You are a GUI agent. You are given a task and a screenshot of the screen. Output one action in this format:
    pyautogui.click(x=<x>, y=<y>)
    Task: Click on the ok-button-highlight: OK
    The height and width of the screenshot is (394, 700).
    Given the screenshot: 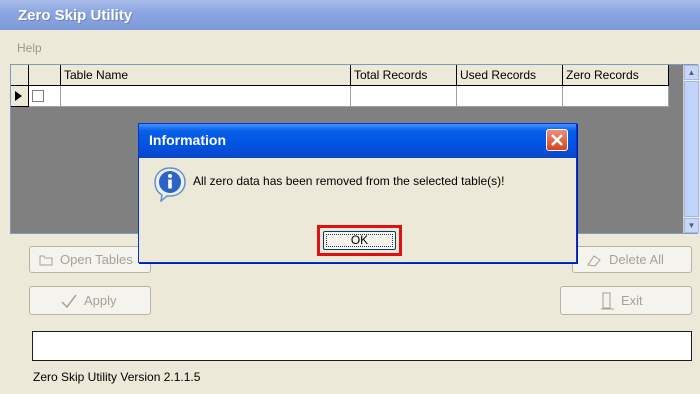 What is the action you would take?
    pyautogui.click(x=359, y=240)
    